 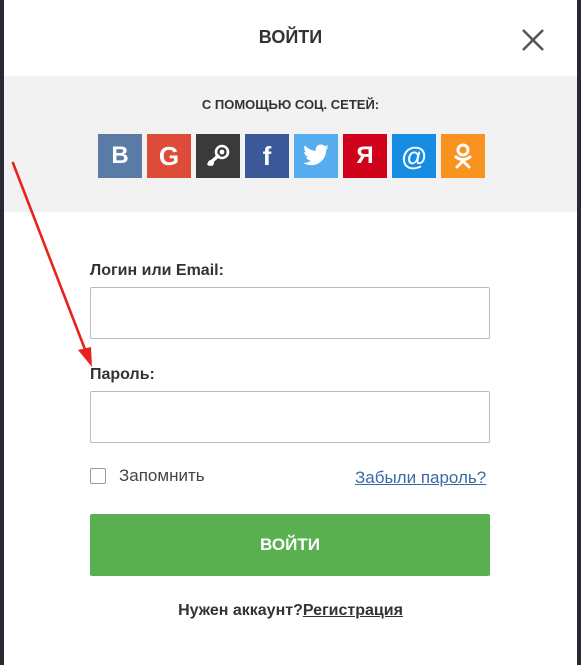 I want to click on remember-checkbox-row: Запомнить, so click(x=147, y=476).